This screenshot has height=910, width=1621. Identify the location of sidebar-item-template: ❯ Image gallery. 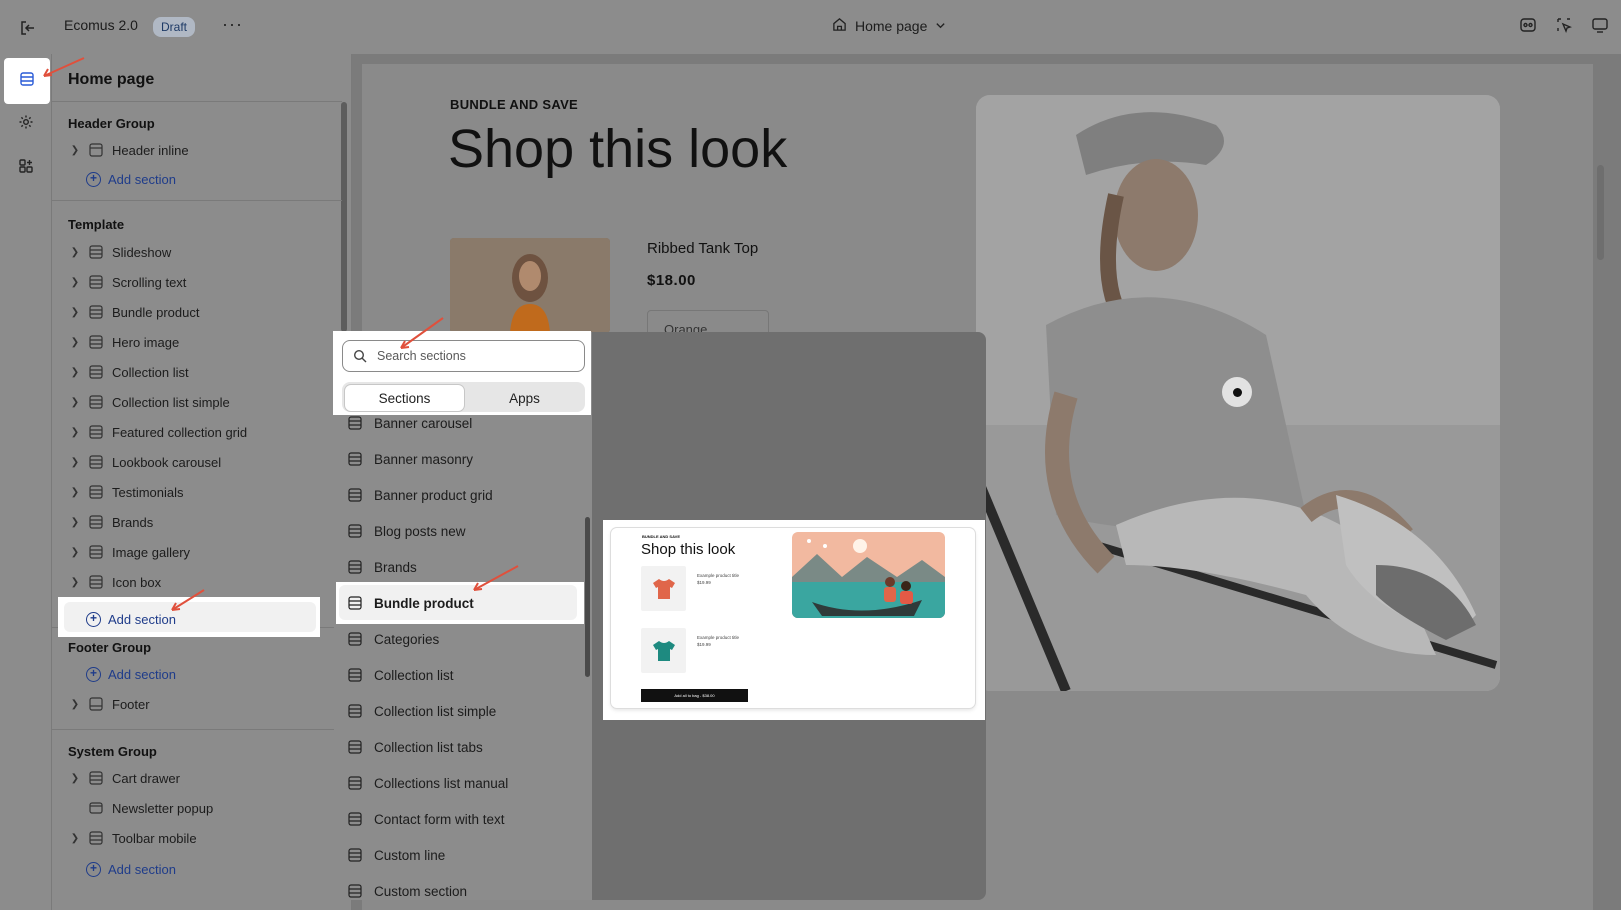
(203, 552).